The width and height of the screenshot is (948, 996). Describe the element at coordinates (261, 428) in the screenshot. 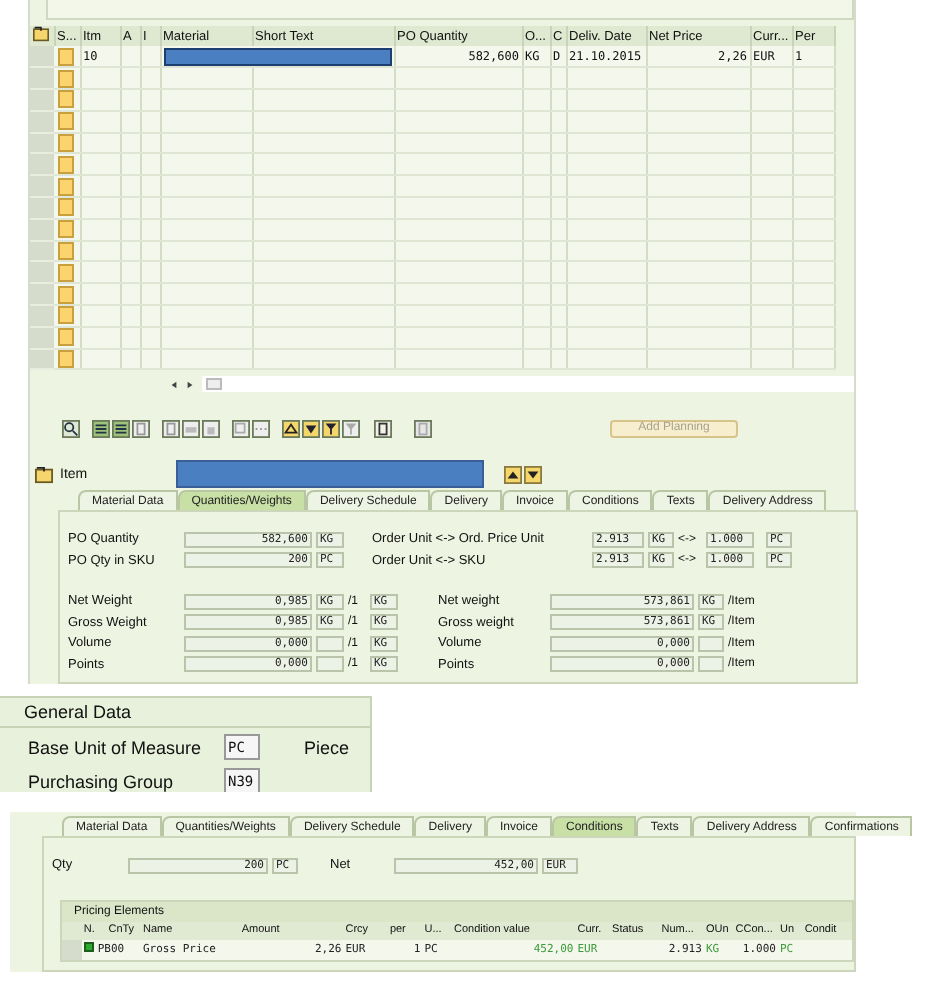

I see `dots-icon` at that location.